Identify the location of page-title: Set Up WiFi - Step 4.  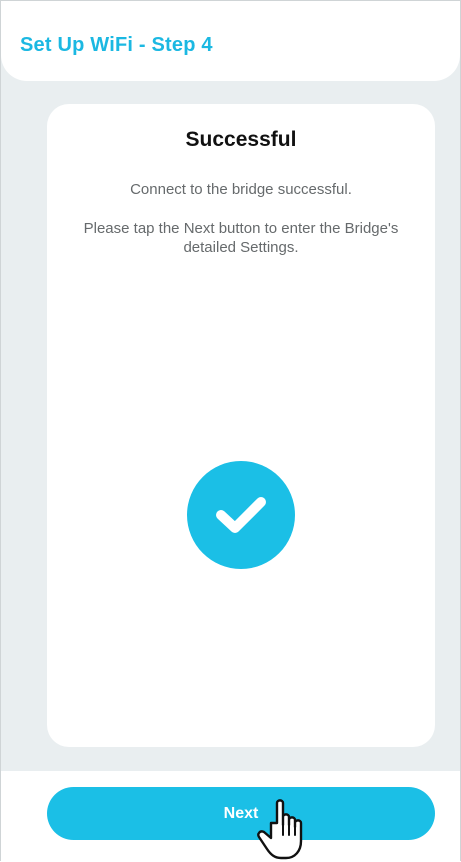
(116, 45).